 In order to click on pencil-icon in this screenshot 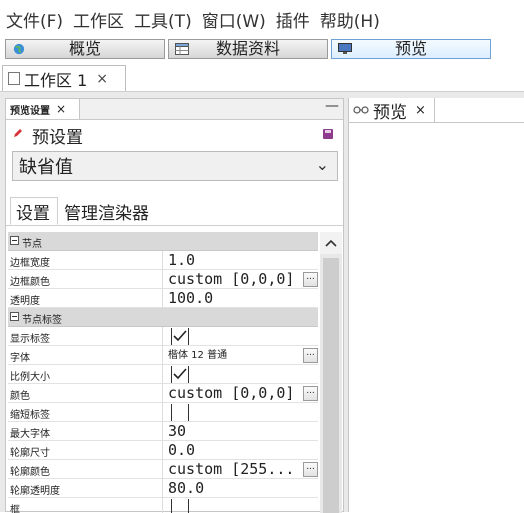, I will do `click(18, 133)`.